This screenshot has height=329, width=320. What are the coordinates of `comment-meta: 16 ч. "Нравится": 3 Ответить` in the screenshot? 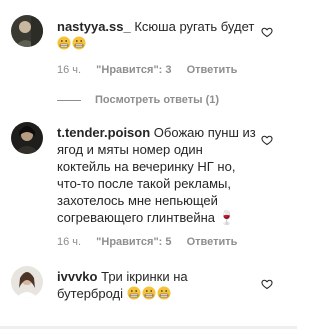 It's located at (153, 70).